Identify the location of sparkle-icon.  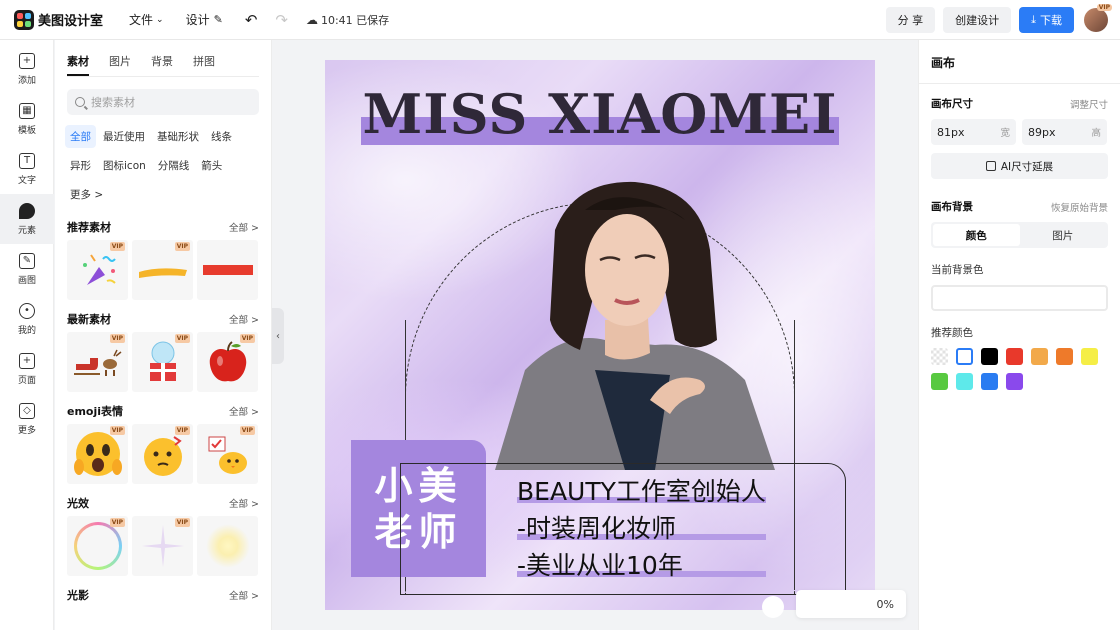
(162, 546).